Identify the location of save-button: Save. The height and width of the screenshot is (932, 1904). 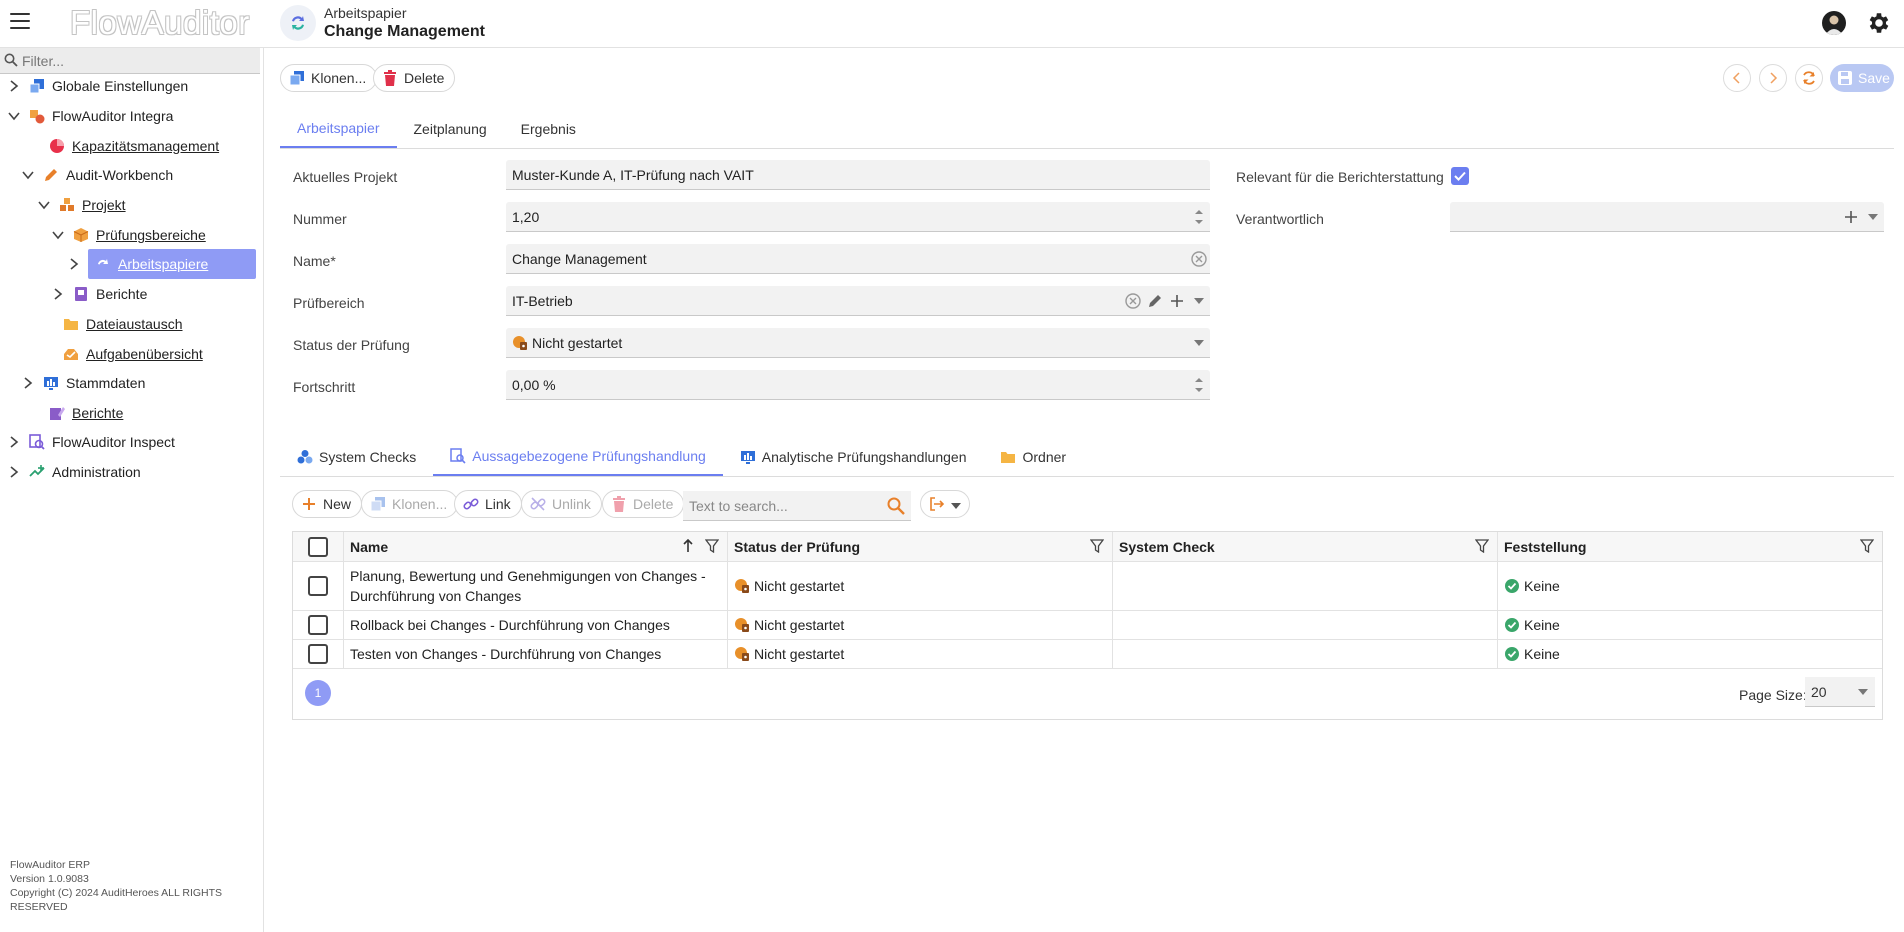
(1862, 78).